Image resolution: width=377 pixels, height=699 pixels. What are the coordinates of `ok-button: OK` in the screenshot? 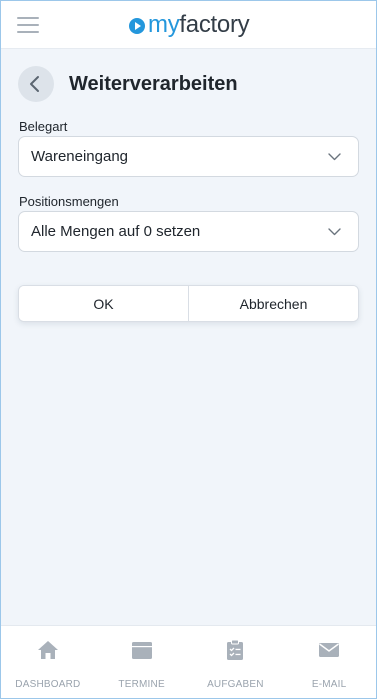 It's located at (103, 303).